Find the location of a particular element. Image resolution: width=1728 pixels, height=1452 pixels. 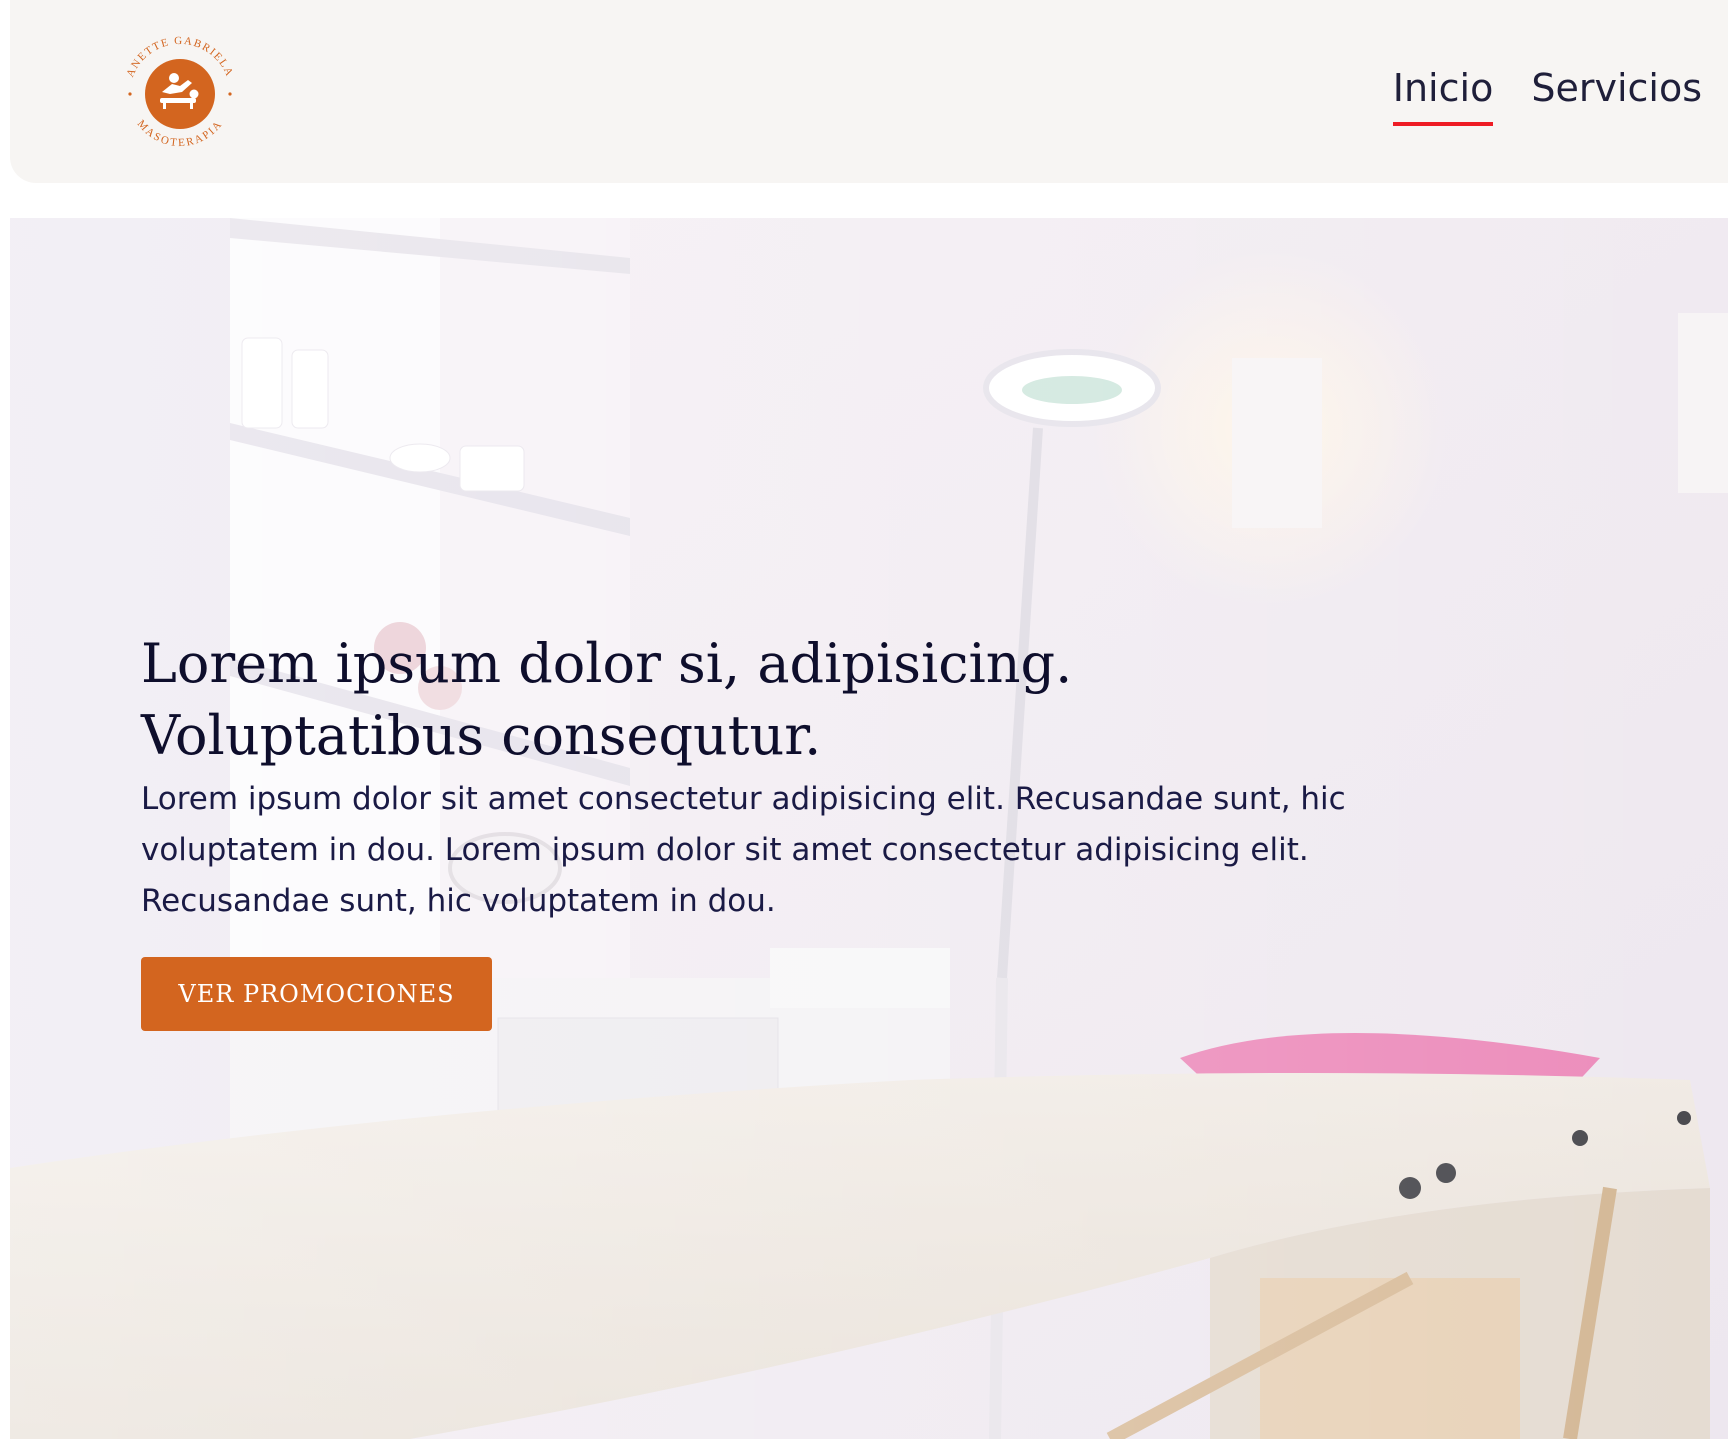

brand-logo: ANETTE GABRIELA MASOTERAPIA is located at coordinates (180, 92).